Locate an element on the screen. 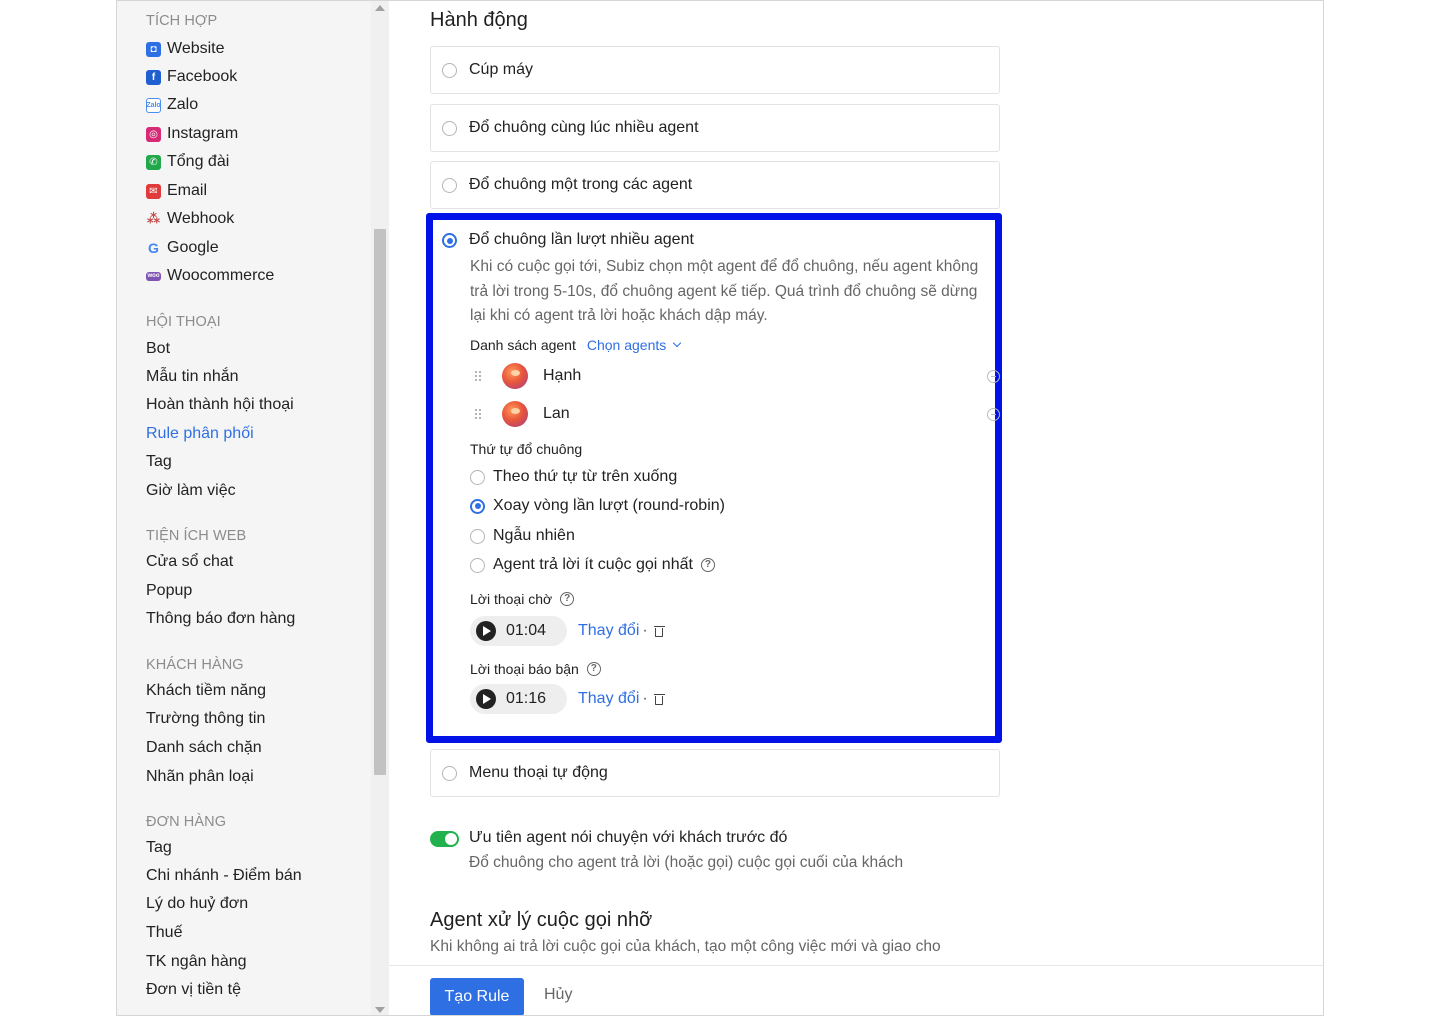  agent-list-row: Danh sách agent Chọn agents is located at coordinates (576, 345).